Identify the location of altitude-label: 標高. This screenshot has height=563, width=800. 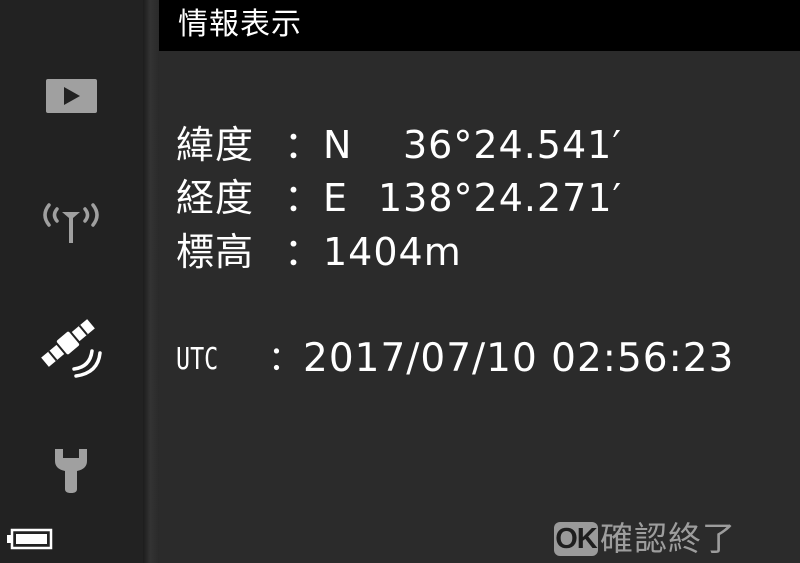
(215, 252).